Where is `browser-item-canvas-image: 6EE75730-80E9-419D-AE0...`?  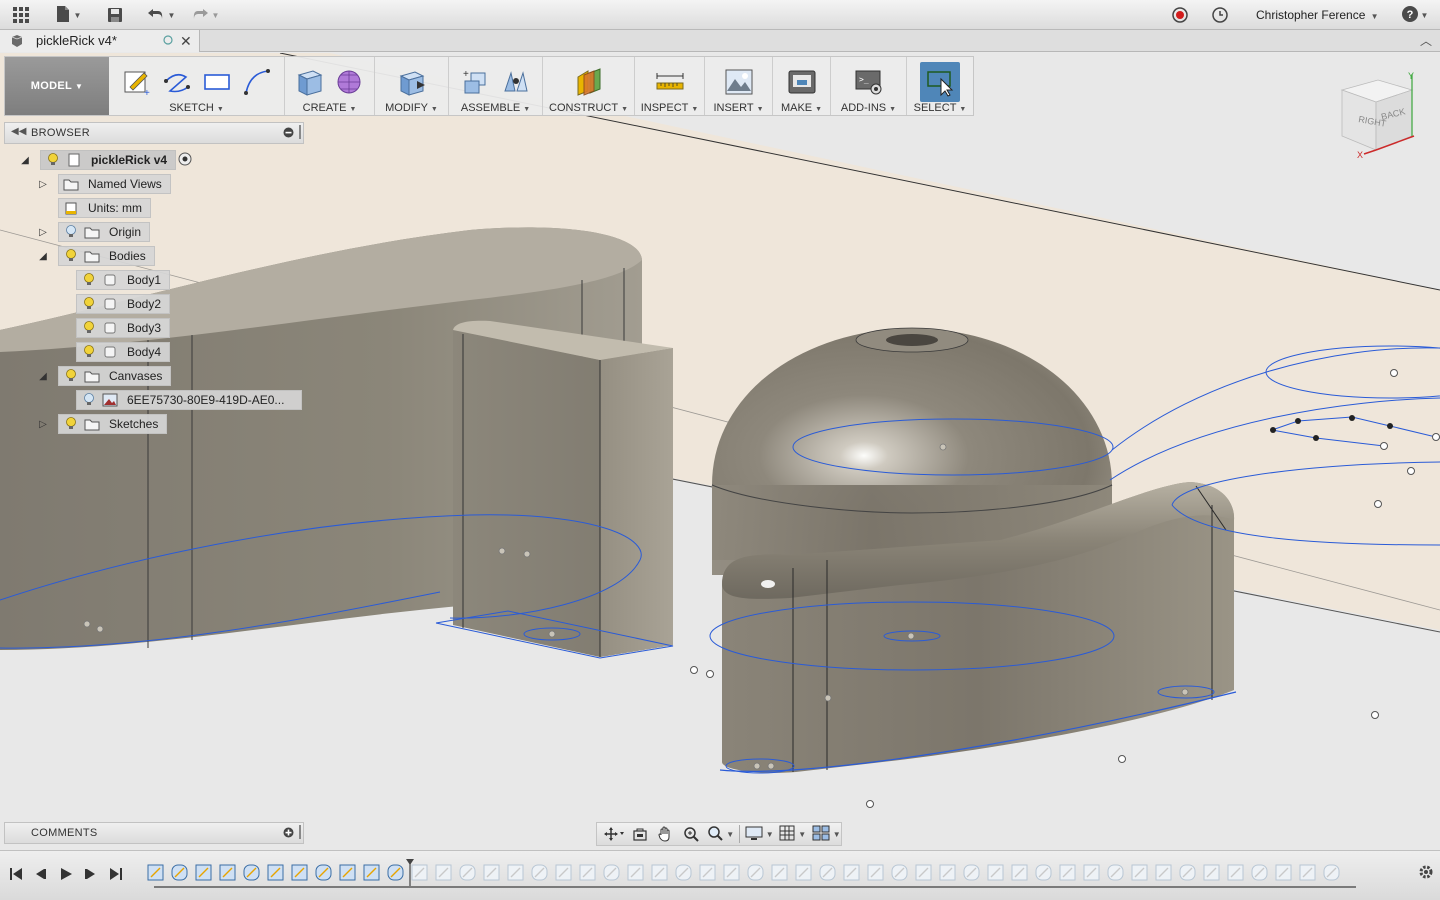
browser-item-canvas-image: 6EE75730-80E9-419D-AE0... is located at coordinates (189, 400).